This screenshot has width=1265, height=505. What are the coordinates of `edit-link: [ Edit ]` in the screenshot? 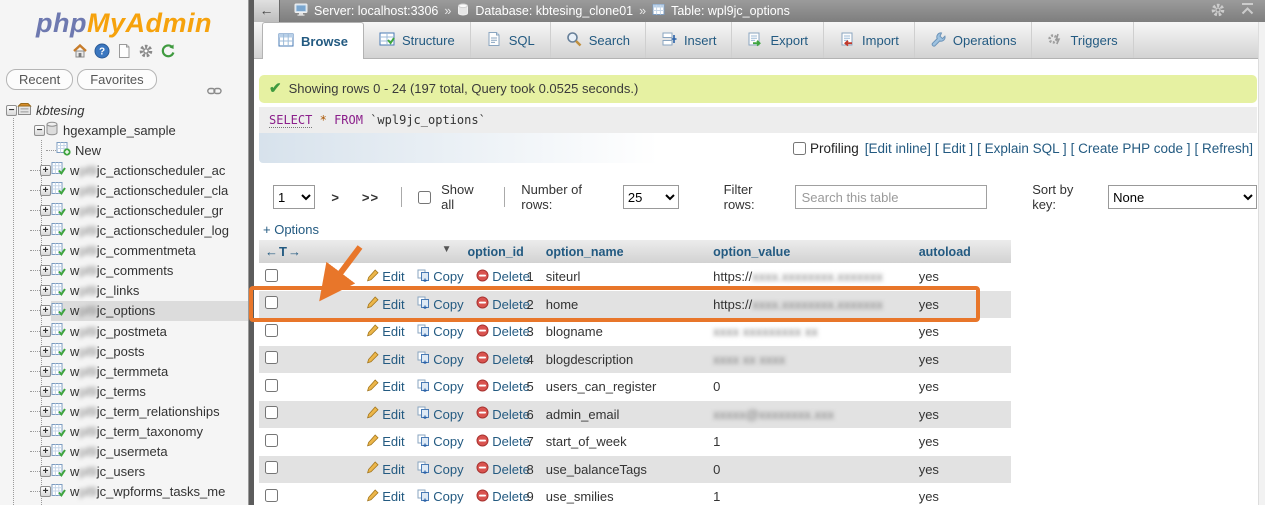 It's located at (954, 148).